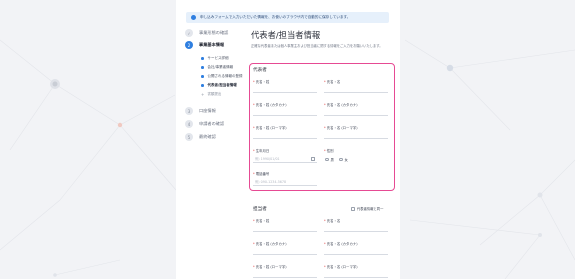  What do you see at coordinates (225, 76) in the screenshot?
I see `substep-label: 公開される情報の登録` at bounding box center [225, 76].